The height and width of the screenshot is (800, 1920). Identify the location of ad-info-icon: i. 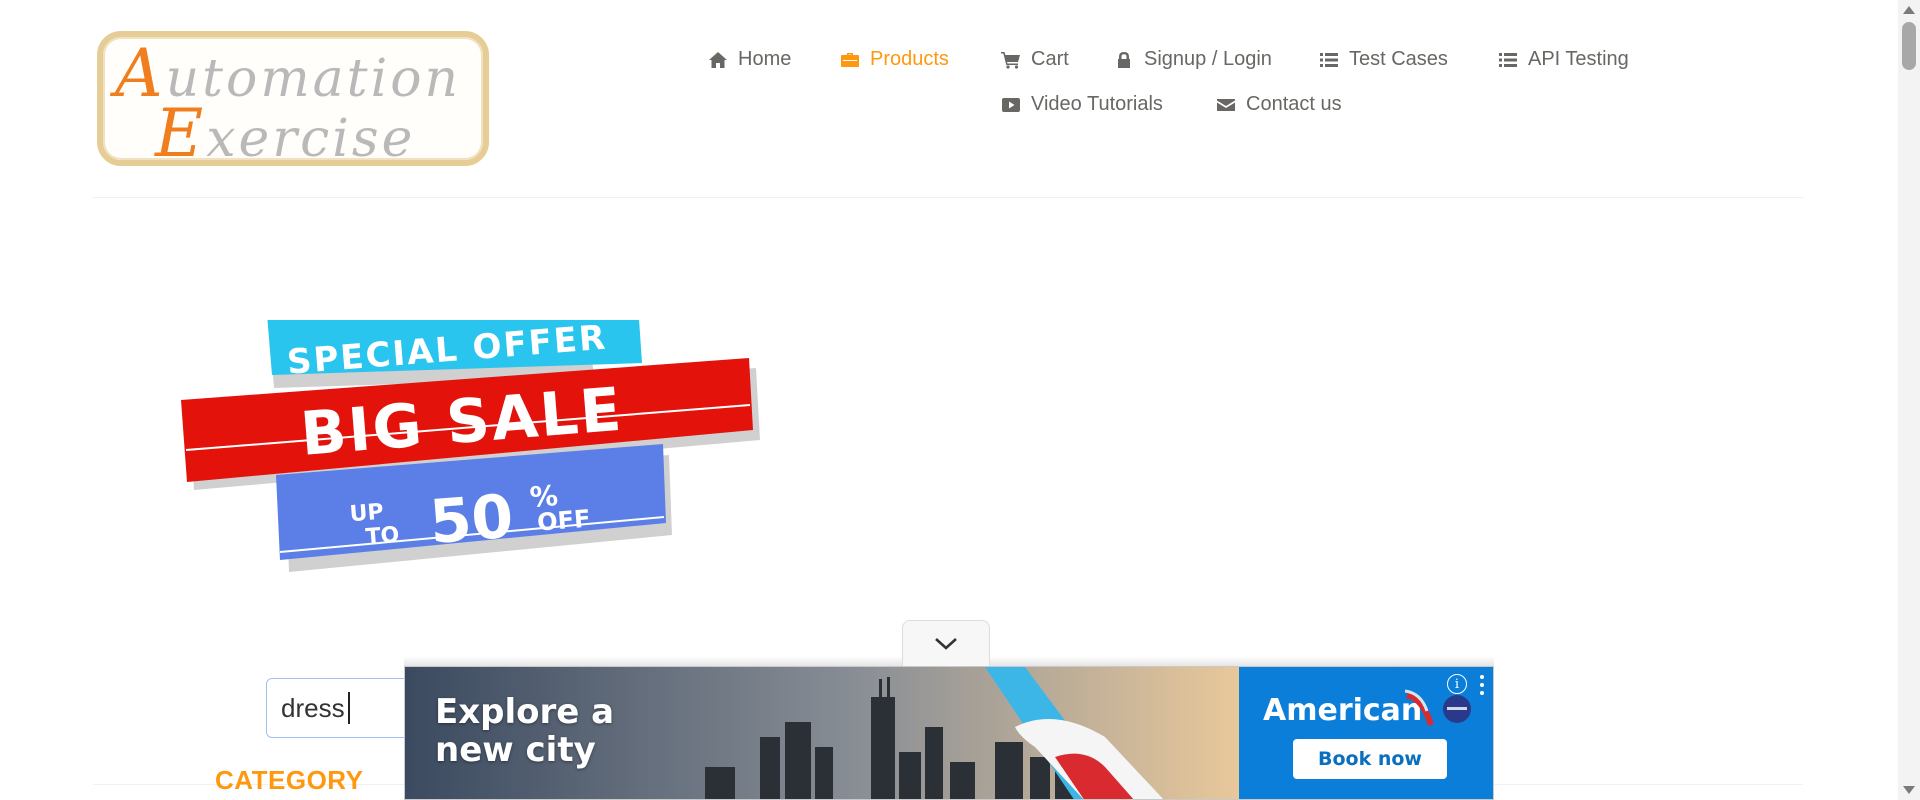
(1457, 684).